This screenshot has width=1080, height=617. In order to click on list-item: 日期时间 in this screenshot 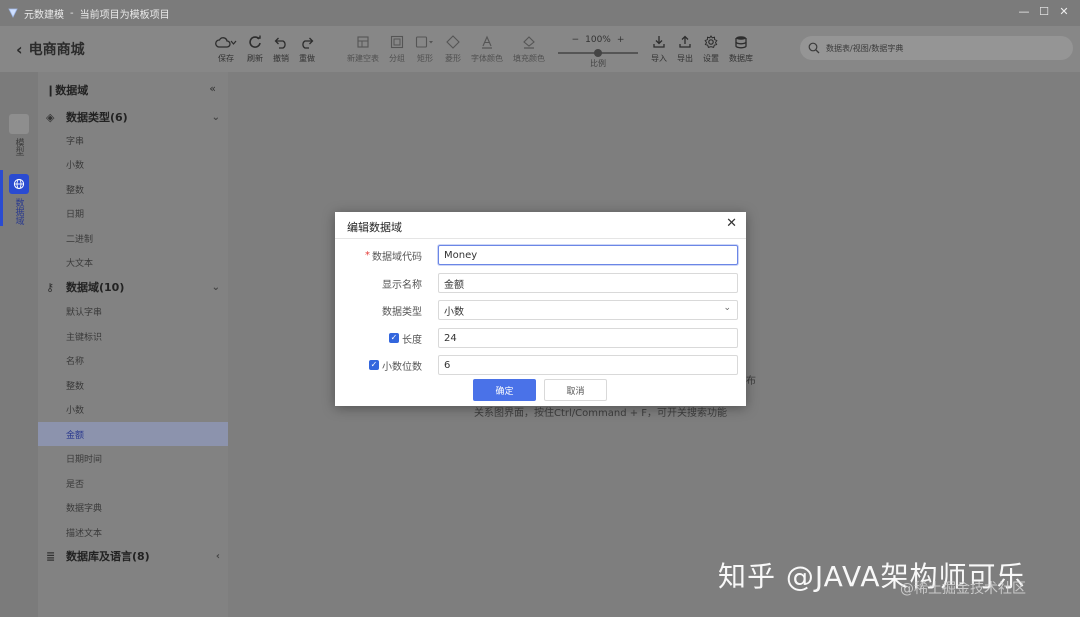, I will do `click(133, 458)`.